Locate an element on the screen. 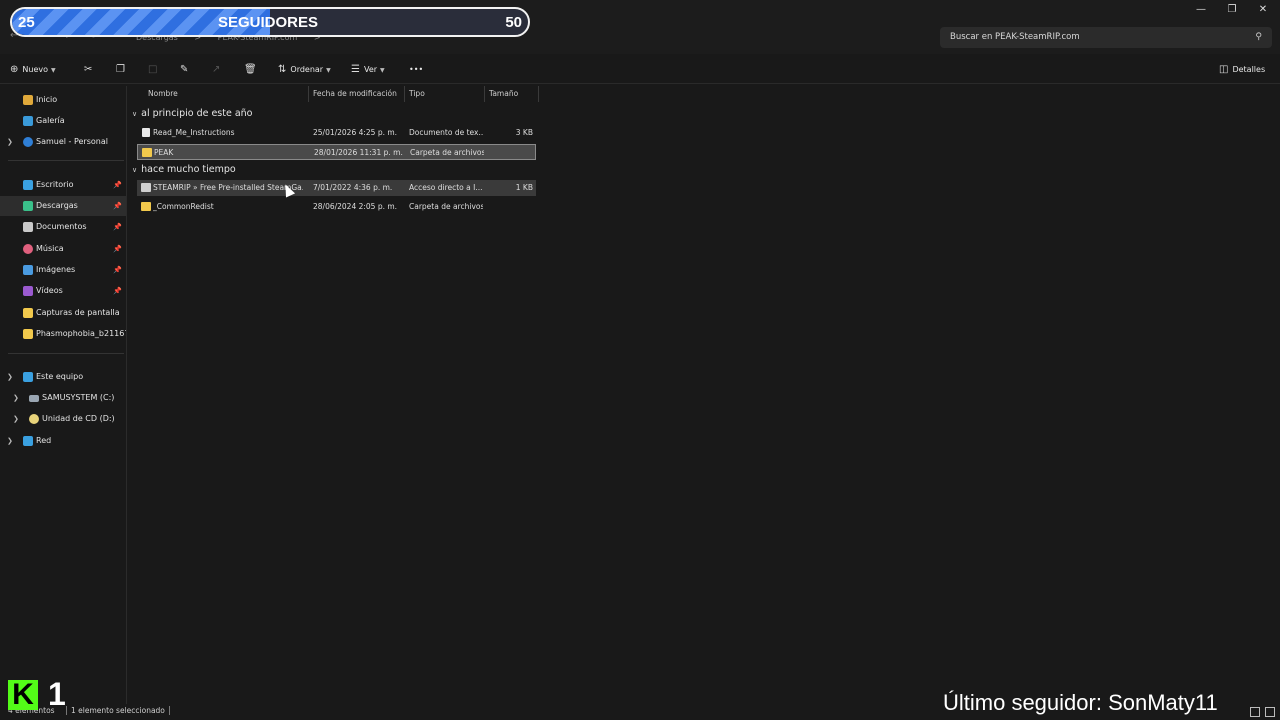  sidebar-item-label: Documentos is located at coordinates (61, 226).